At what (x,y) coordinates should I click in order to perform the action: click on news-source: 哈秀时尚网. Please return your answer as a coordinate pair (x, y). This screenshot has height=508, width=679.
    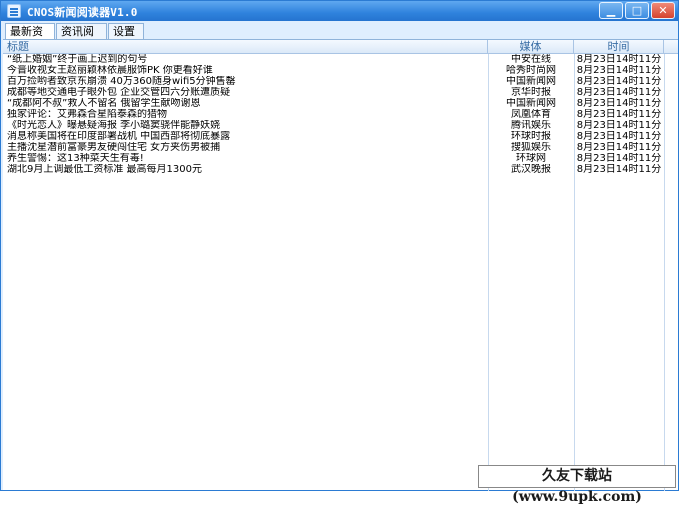
    Looking at the image, I should click on (531, 70).